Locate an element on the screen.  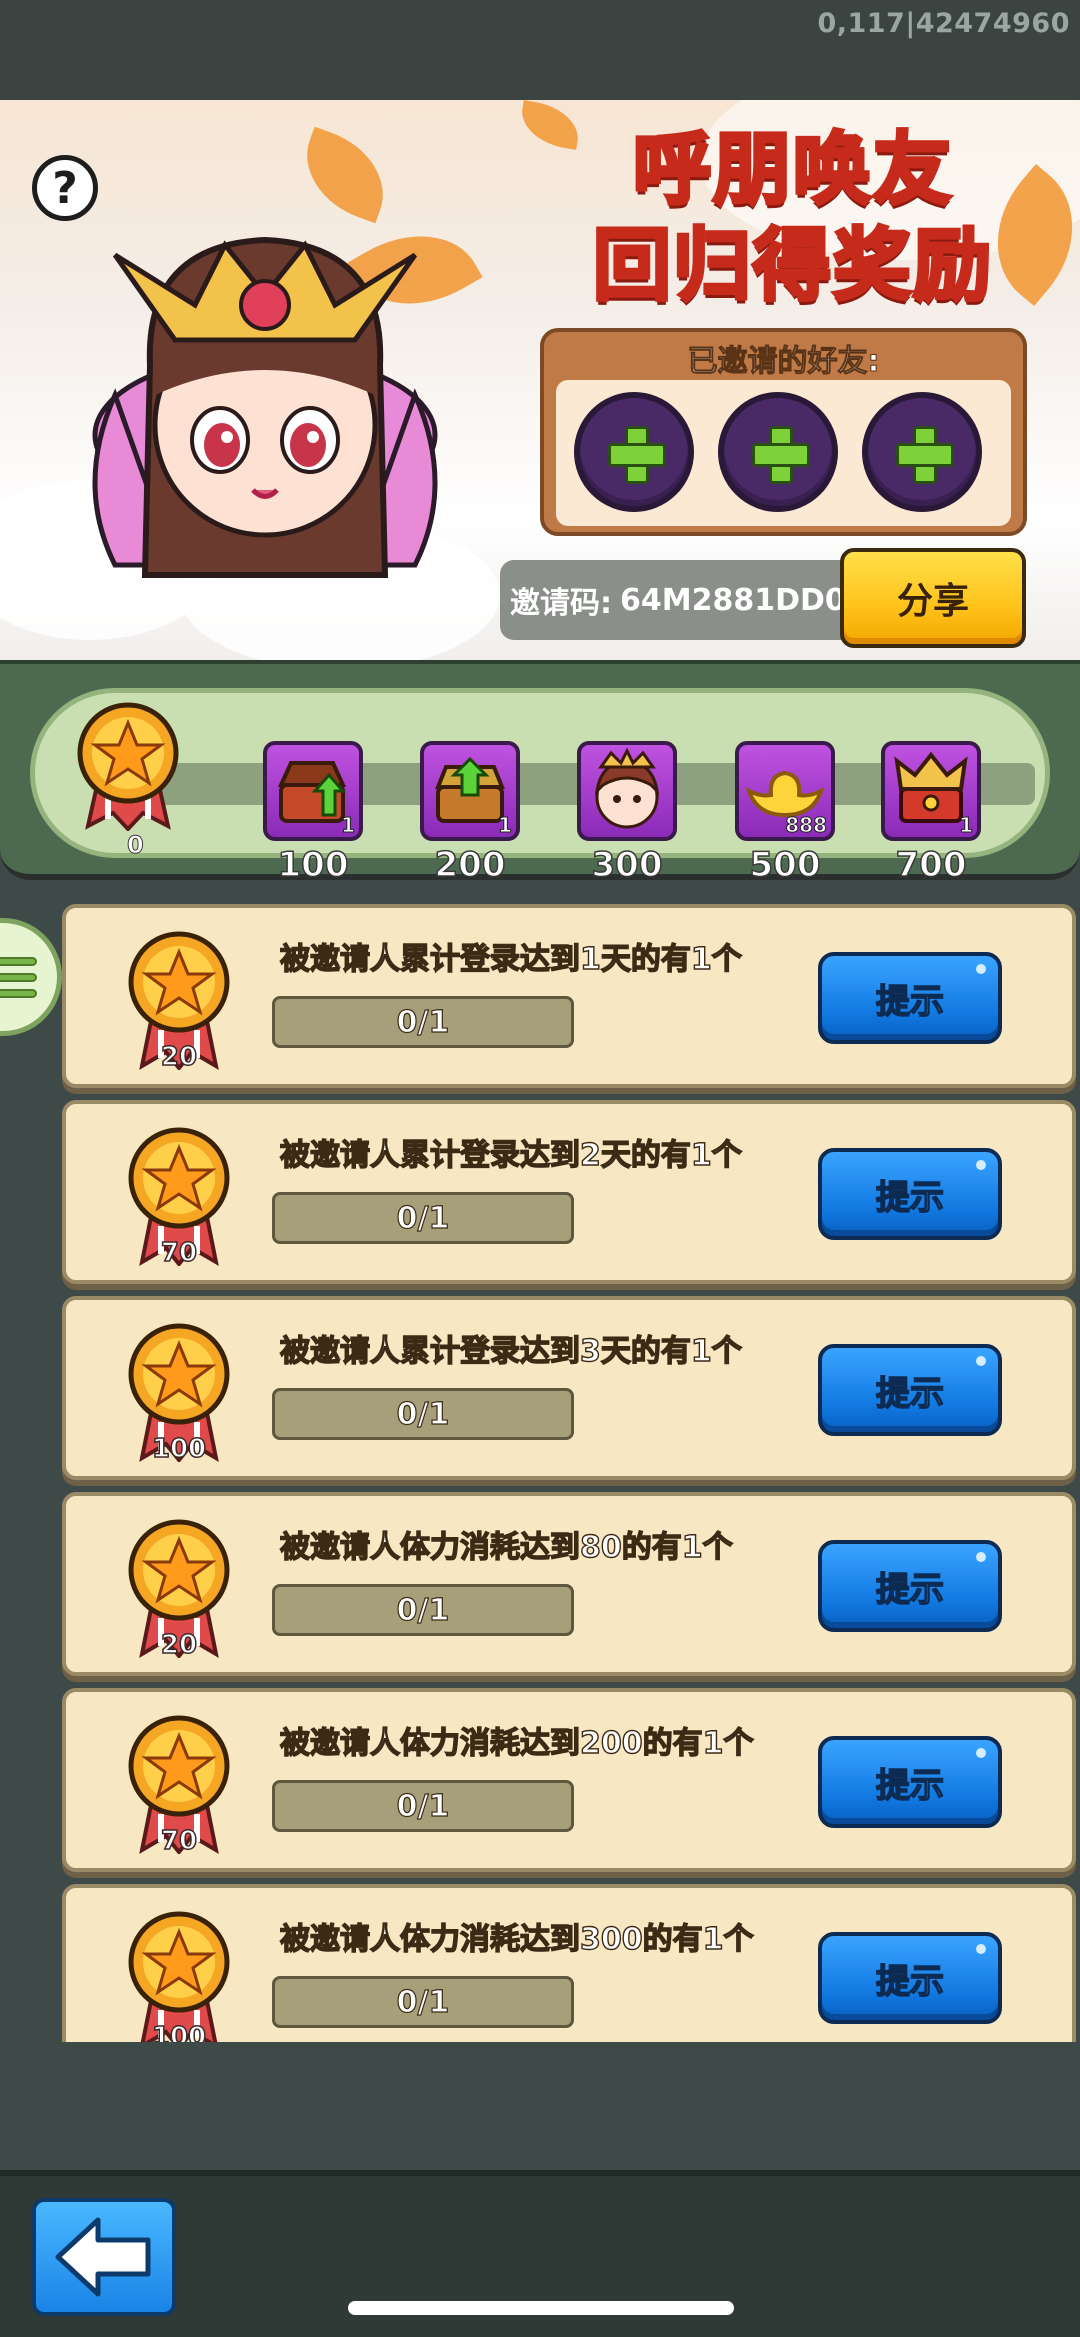
task-description: 被邀请人体力消耗达到200的有1个 is located at coordinates (516, 1743).